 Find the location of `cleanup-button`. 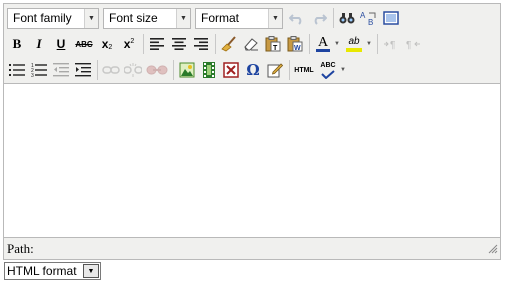

cleanup-button is located at coordinates (231, 70).